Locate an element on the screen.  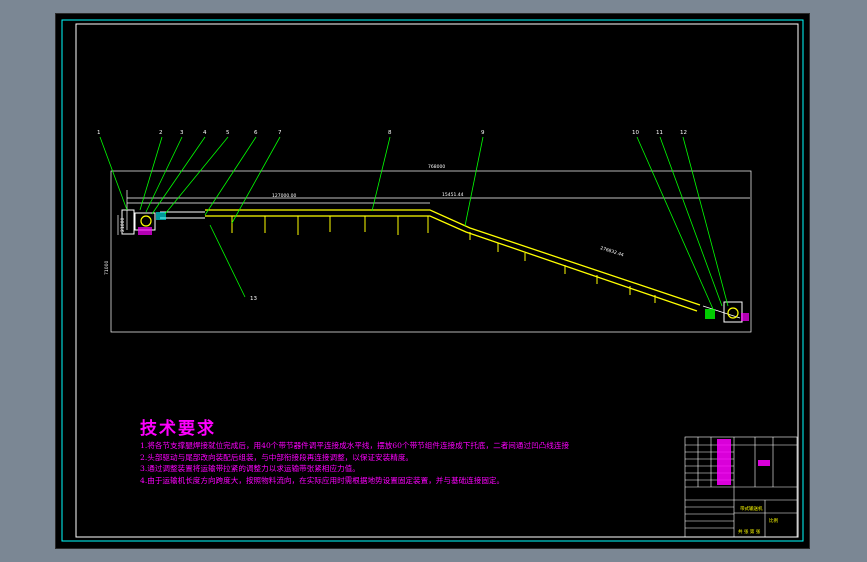
callout-8: 8 is located at coordinates (390, 133).